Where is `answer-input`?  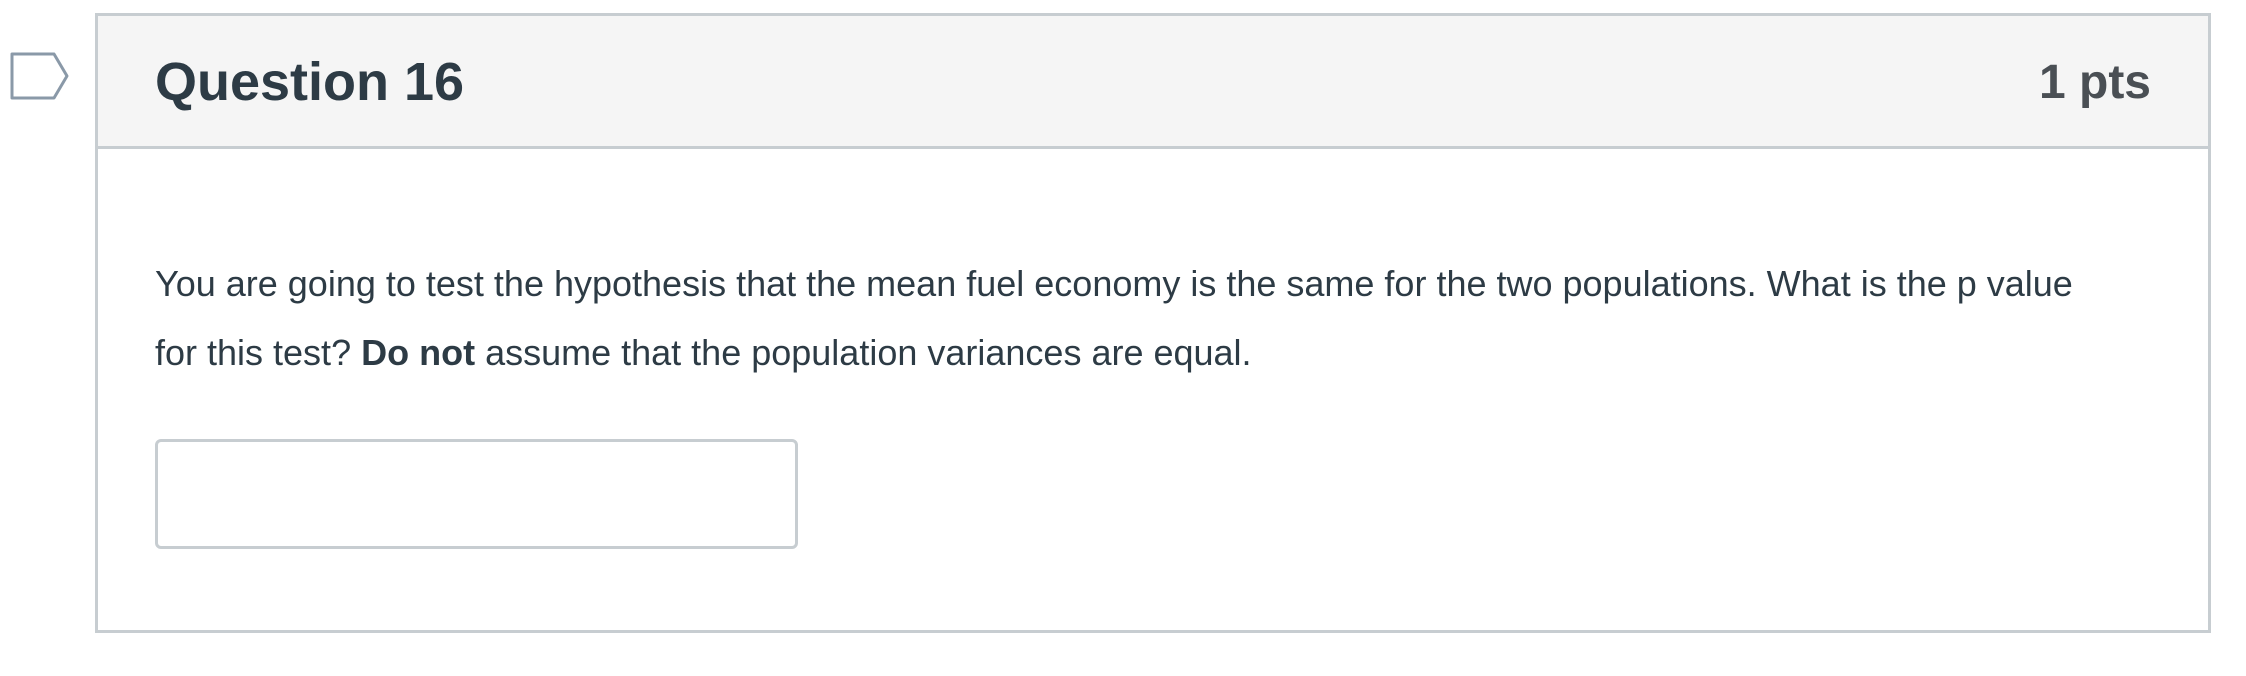 answer-input is located at coordinates (476, 494).